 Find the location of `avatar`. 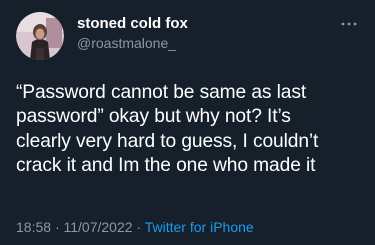

avatar is located at coordinates (40, 36).